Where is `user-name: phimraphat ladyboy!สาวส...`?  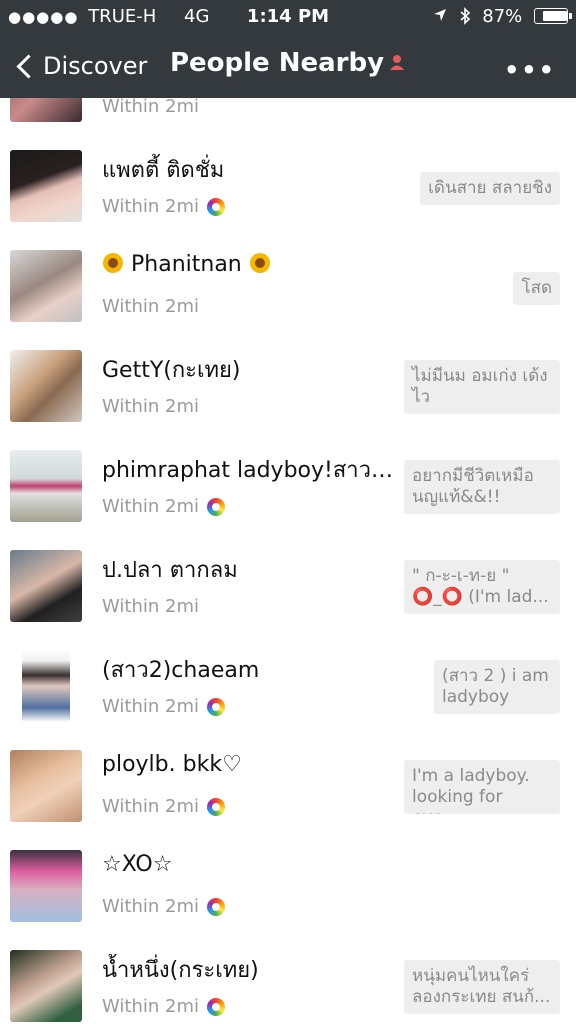
user-name: phimraphat ladyboy!สาวส... is located at coordinates (252, 470).